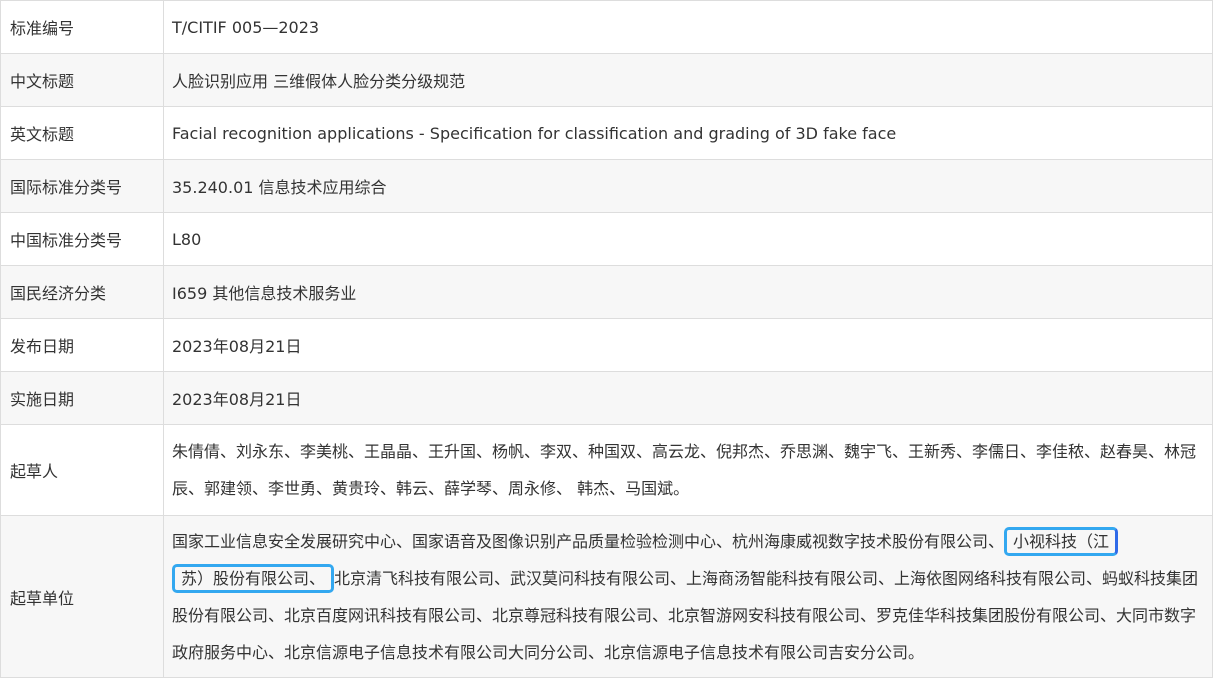 The image size is (1215, 682). What do you see at coordinates (688, 27) in the screenshot?
I see `value-standard-number: T/CITIF 005—2023` at bounding box center [688, 27].